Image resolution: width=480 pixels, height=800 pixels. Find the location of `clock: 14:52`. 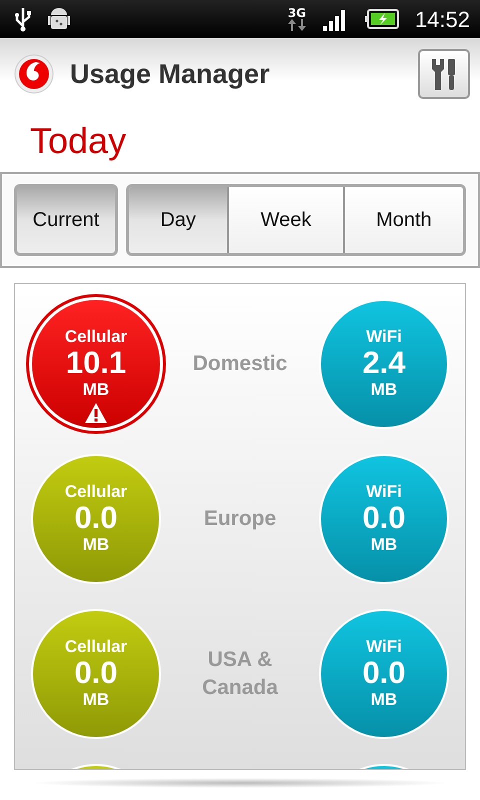

clock: 14:52 is located at coordinates (442, 20).